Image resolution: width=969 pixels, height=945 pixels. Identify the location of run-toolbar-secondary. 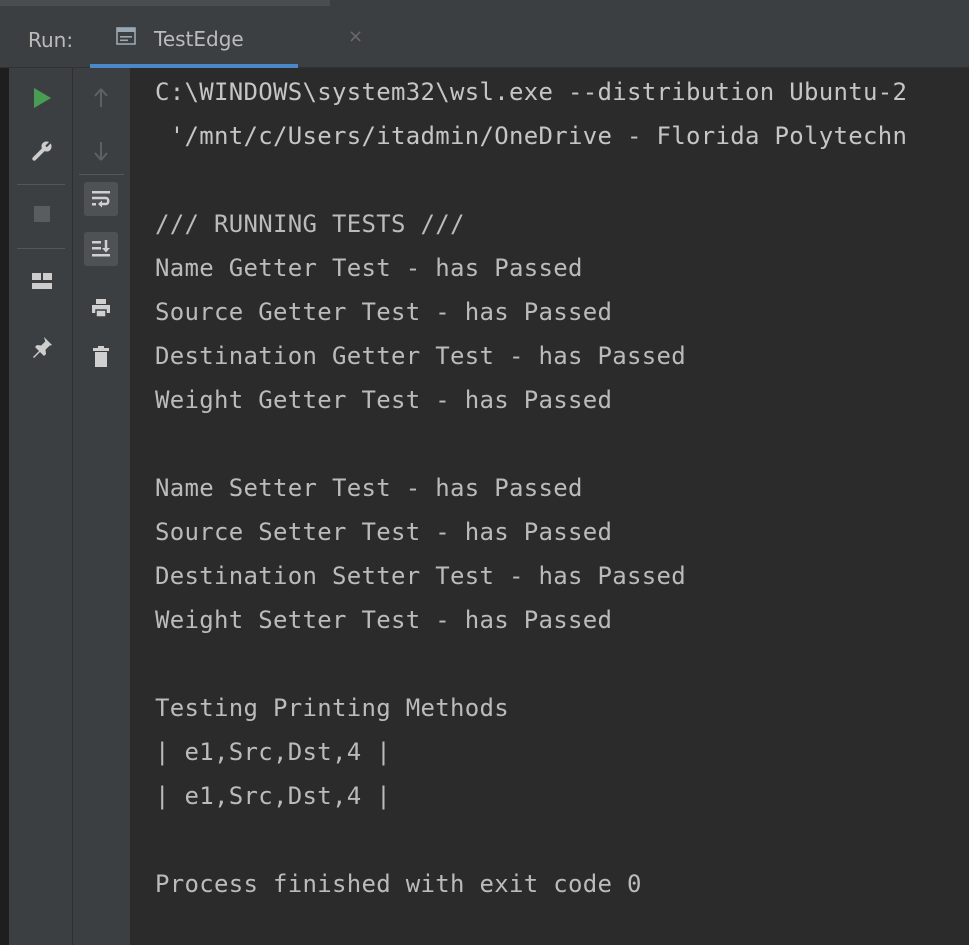
(101, 506).